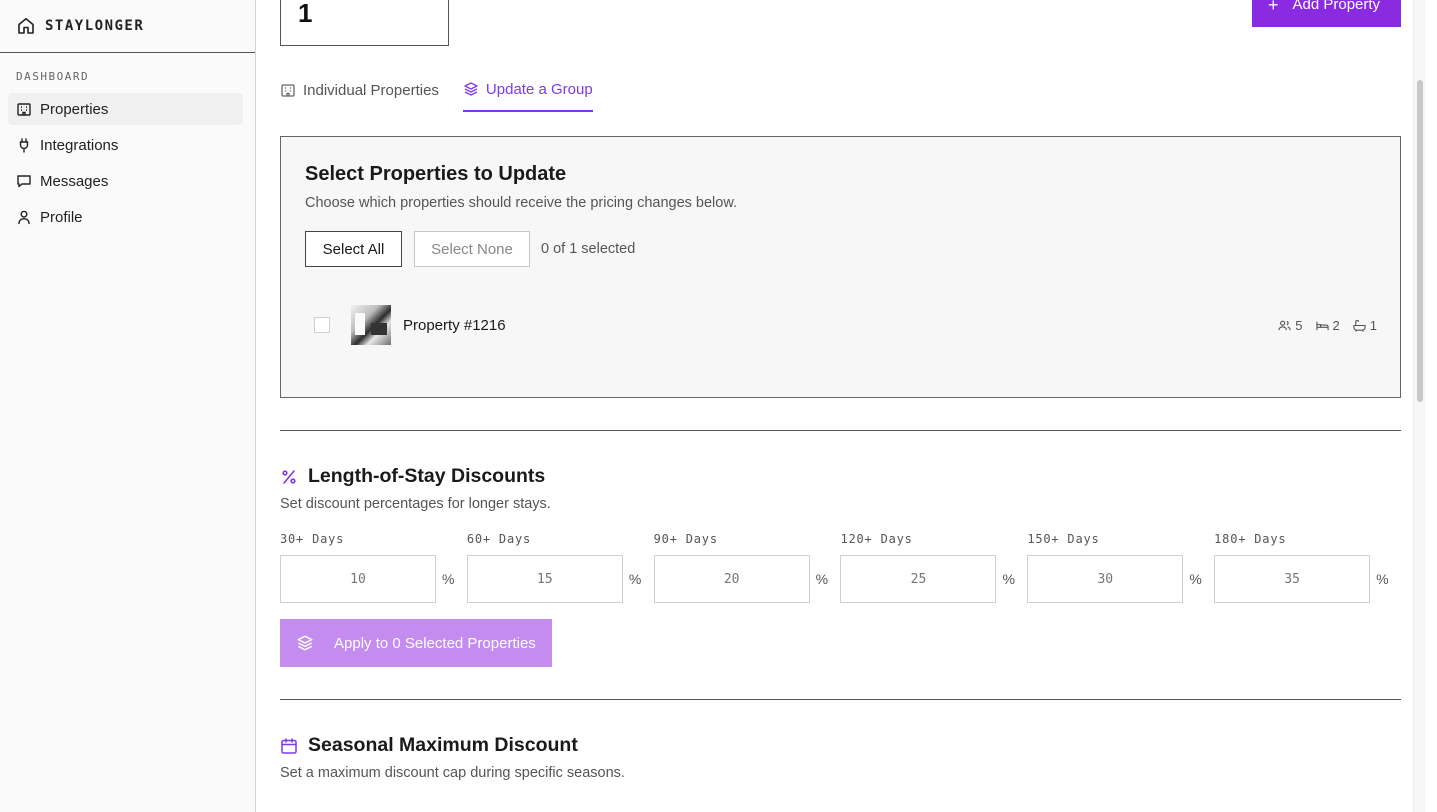  I want to click on tab-update-group: Update a Group, so click(527, 95).